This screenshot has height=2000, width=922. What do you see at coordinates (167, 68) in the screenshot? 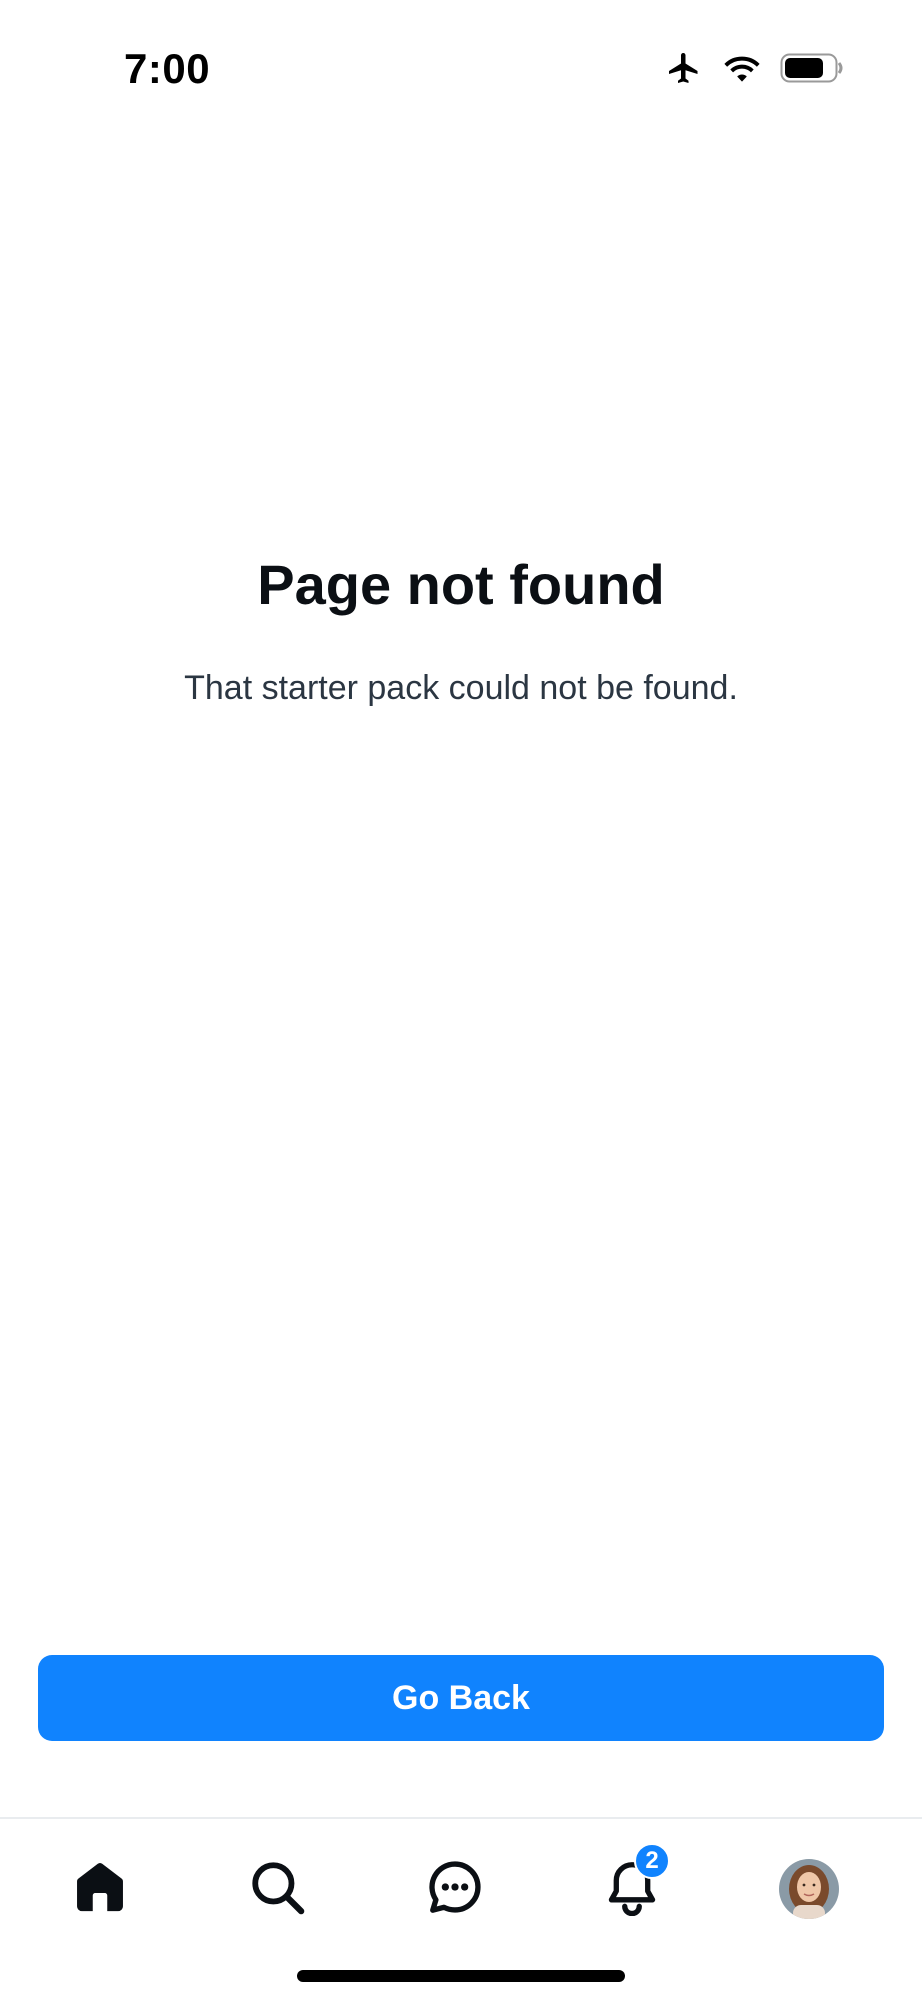
I see `status-time: 7:00` at bounding box center [167, 68].